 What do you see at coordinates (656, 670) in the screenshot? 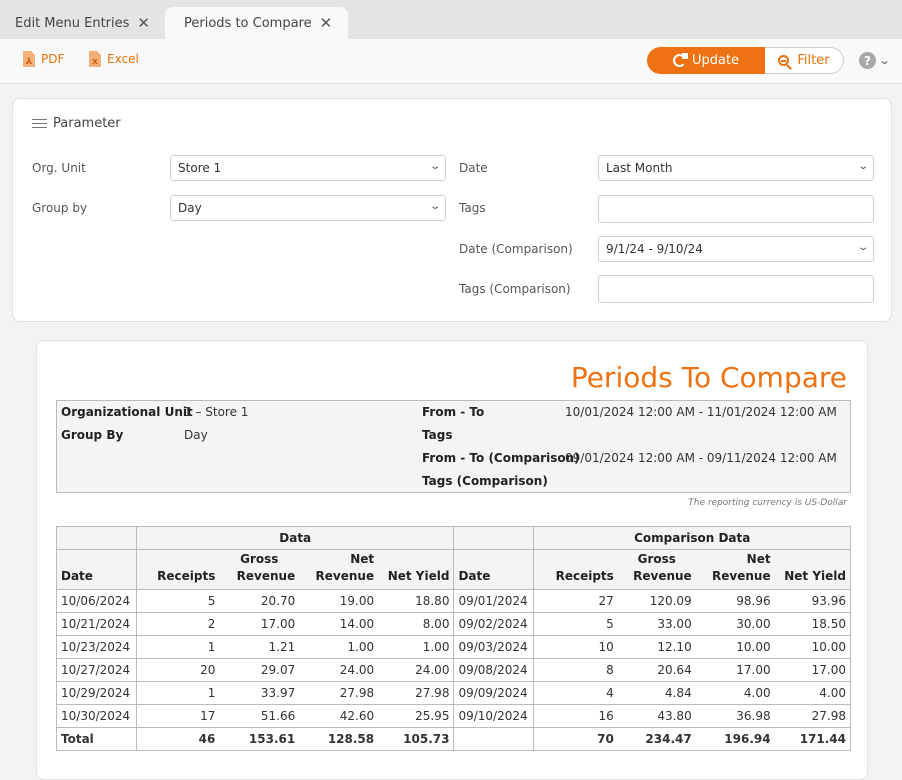
I see `cell-comparison-gross-revenue: 20.64` at bounding box center [656, 670].